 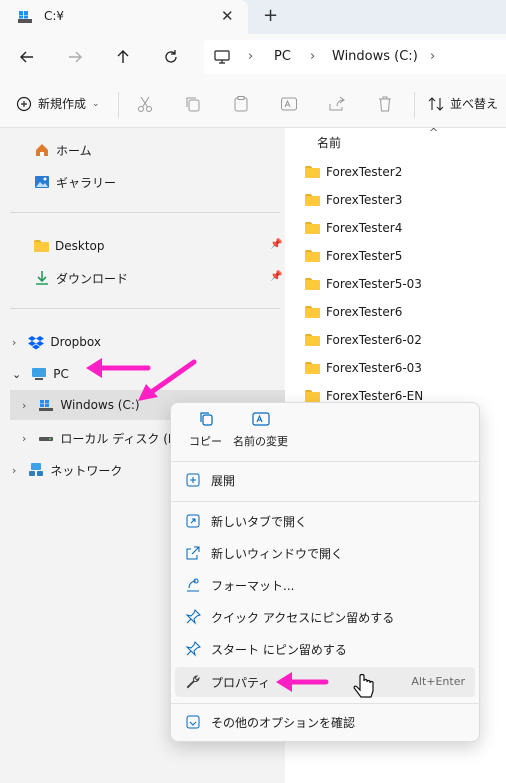 What do you see at coordinates (375, 56) in the screenshot?
I see `breadcrumb-drive: Windows (C:)` at bounding box center [375, 56].